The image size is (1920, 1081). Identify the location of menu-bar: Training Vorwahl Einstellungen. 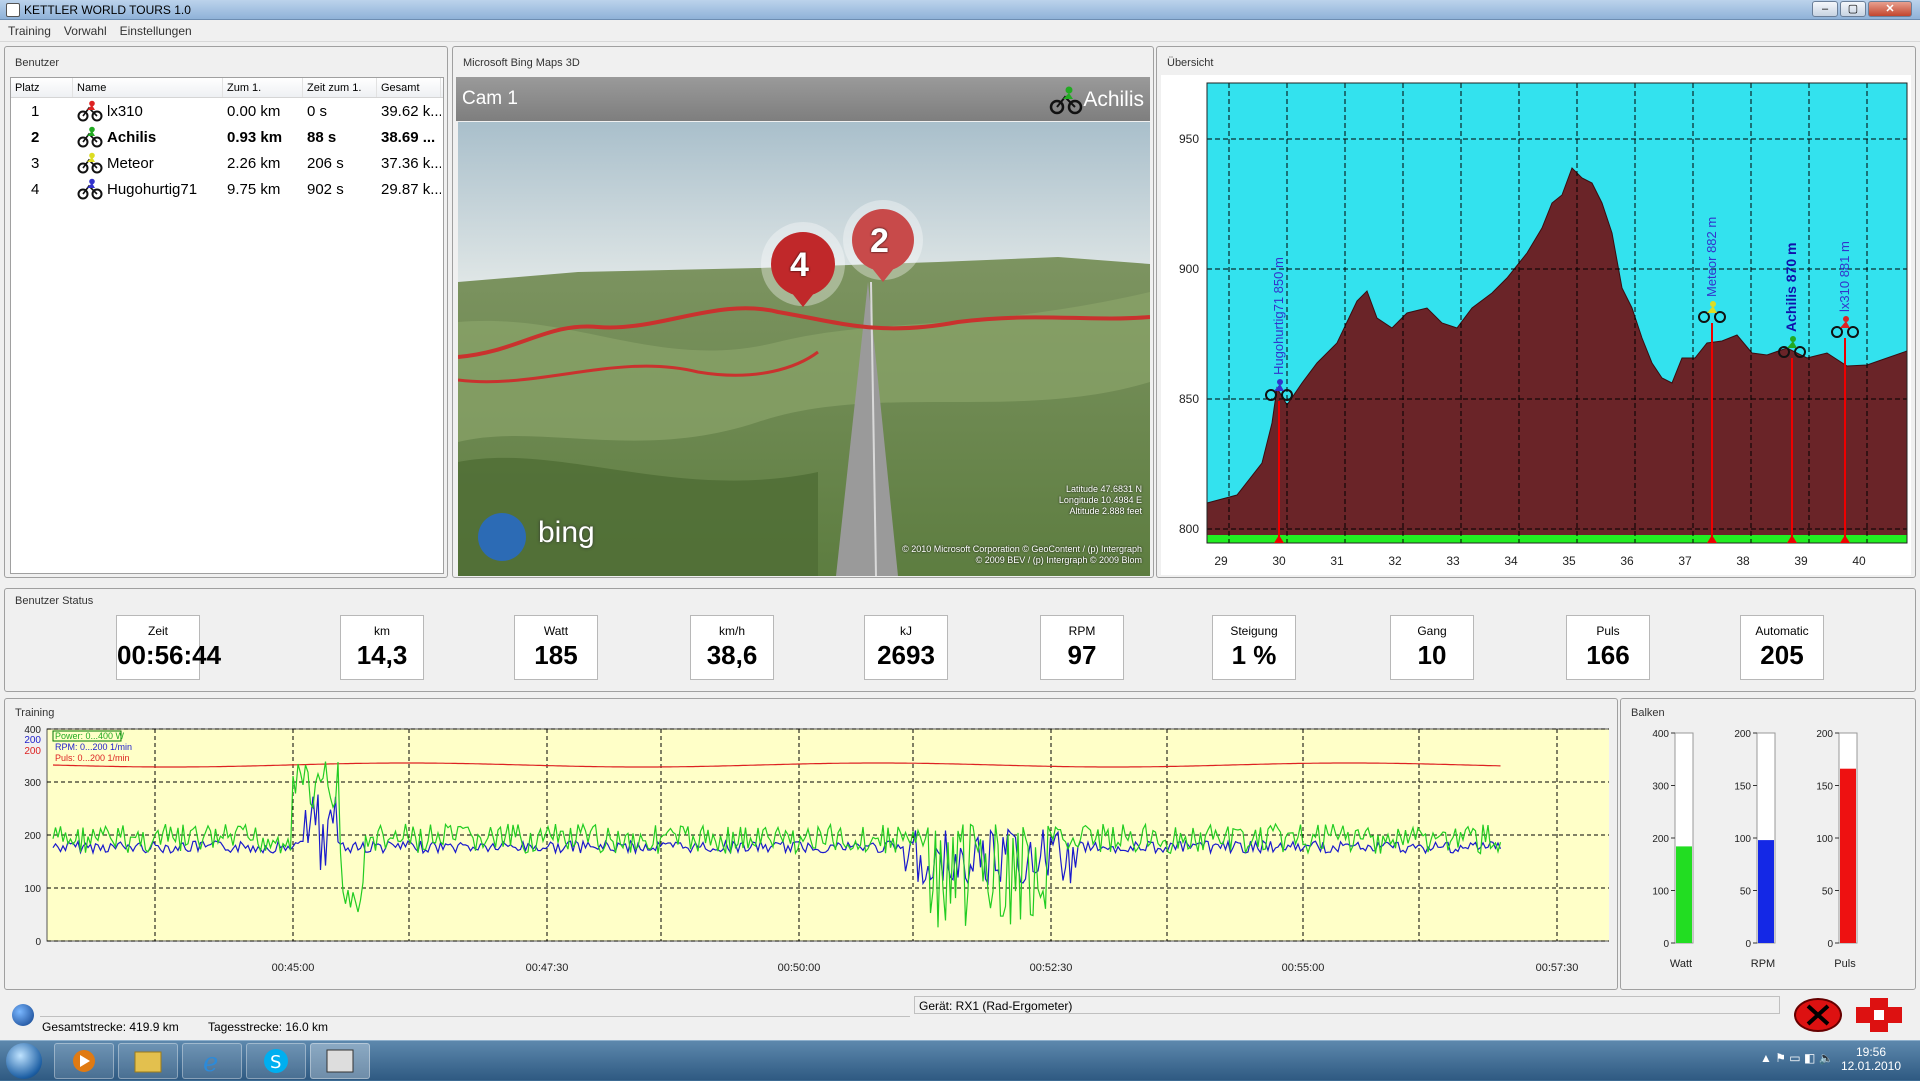
(960, 31).